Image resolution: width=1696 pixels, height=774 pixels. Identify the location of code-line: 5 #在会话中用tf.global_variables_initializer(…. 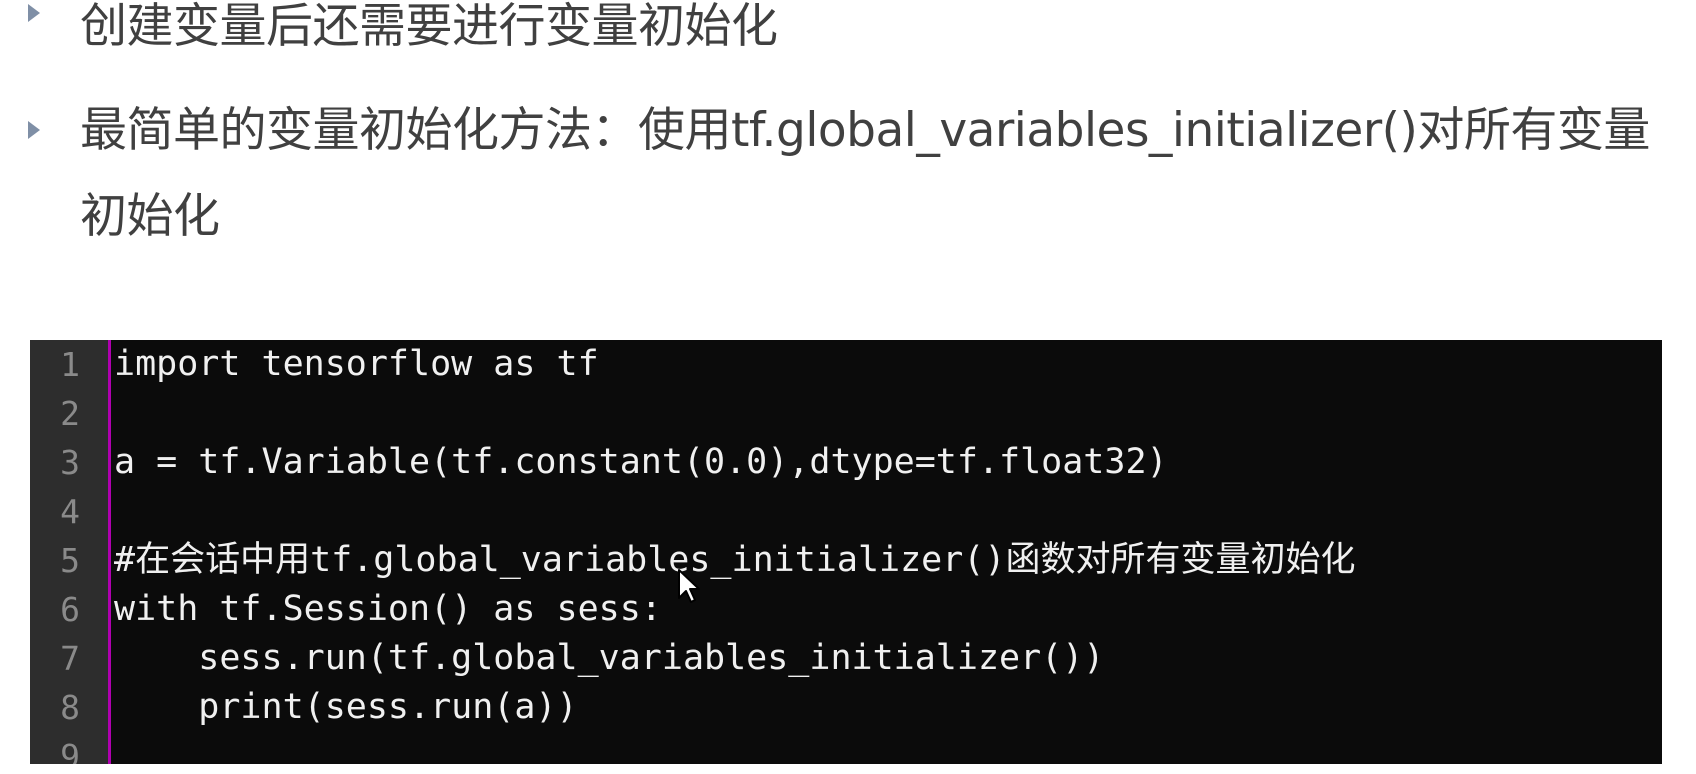
(846, 560).